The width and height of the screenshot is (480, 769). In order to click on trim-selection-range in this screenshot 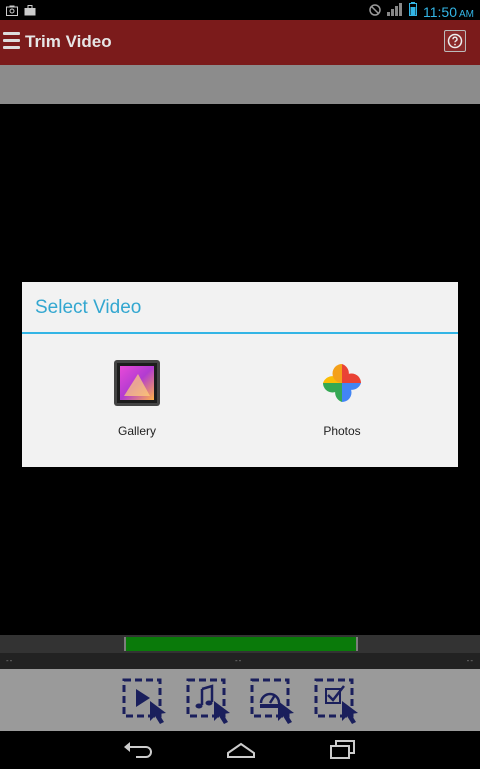, I will do `click(241, 644)`.